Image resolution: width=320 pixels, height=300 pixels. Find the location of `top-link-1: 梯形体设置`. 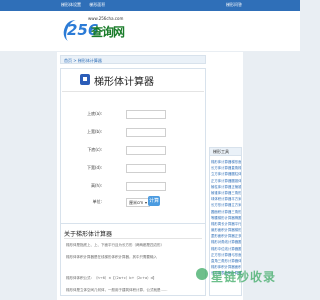

top-link-1: 梯形体设置 is located at coordinates (71, 4).